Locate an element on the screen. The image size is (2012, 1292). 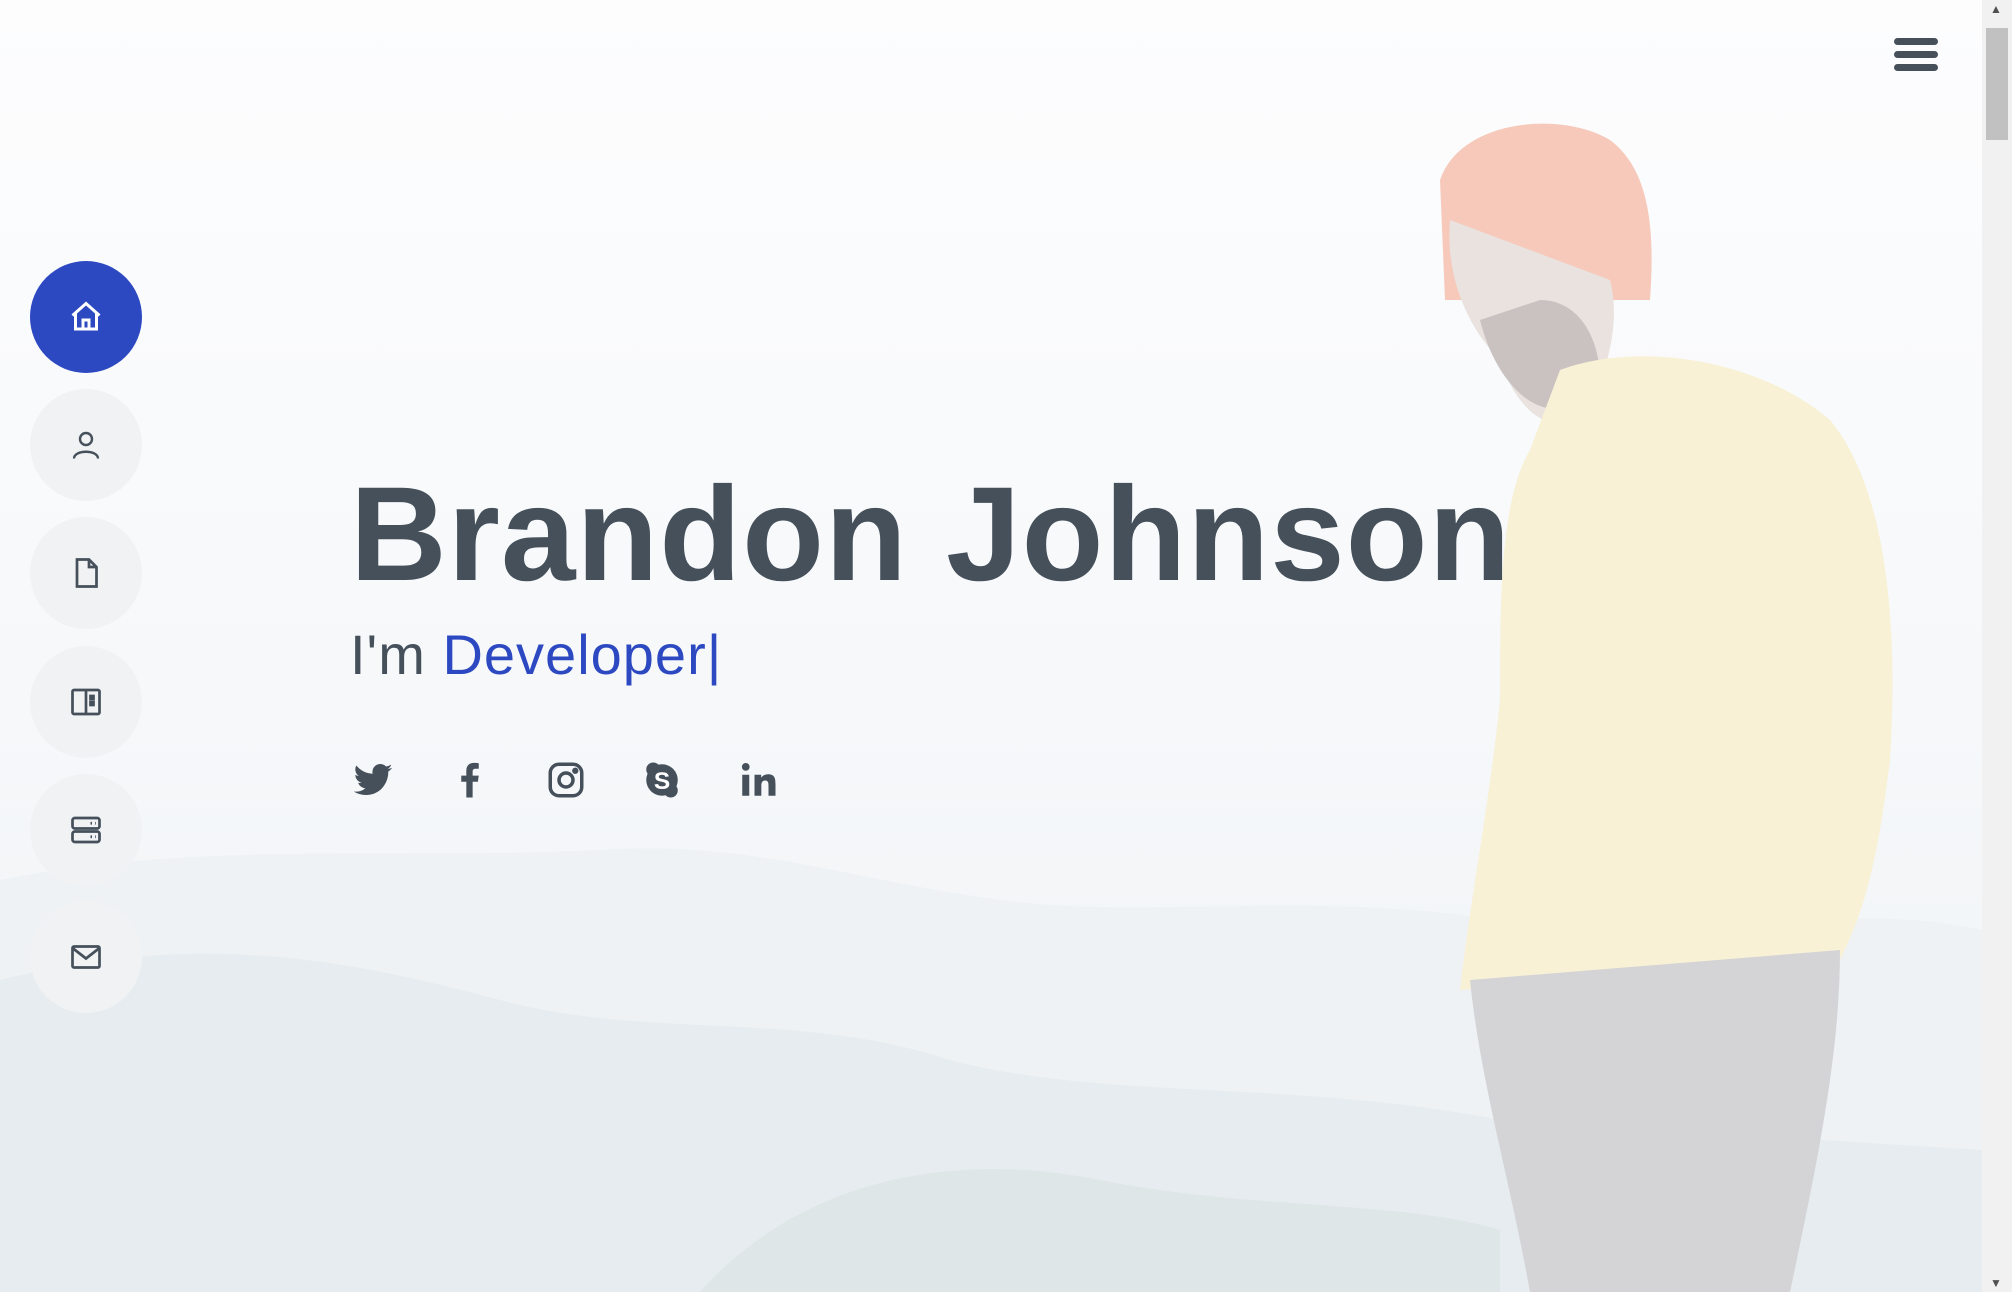
nav-portfolio-button is located at coordinates (86, 702).